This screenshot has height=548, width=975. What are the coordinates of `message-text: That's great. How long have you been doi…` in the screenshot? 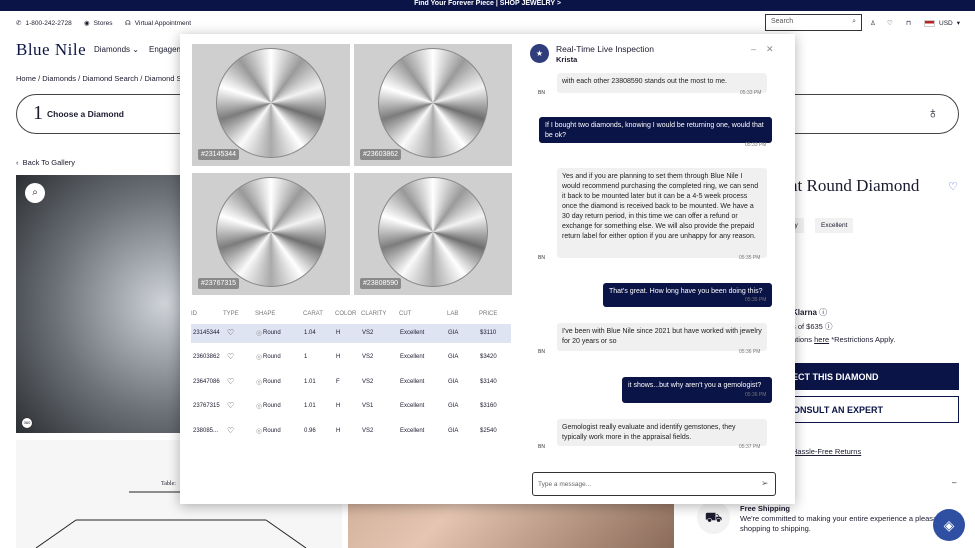 It's located at (686, 291).